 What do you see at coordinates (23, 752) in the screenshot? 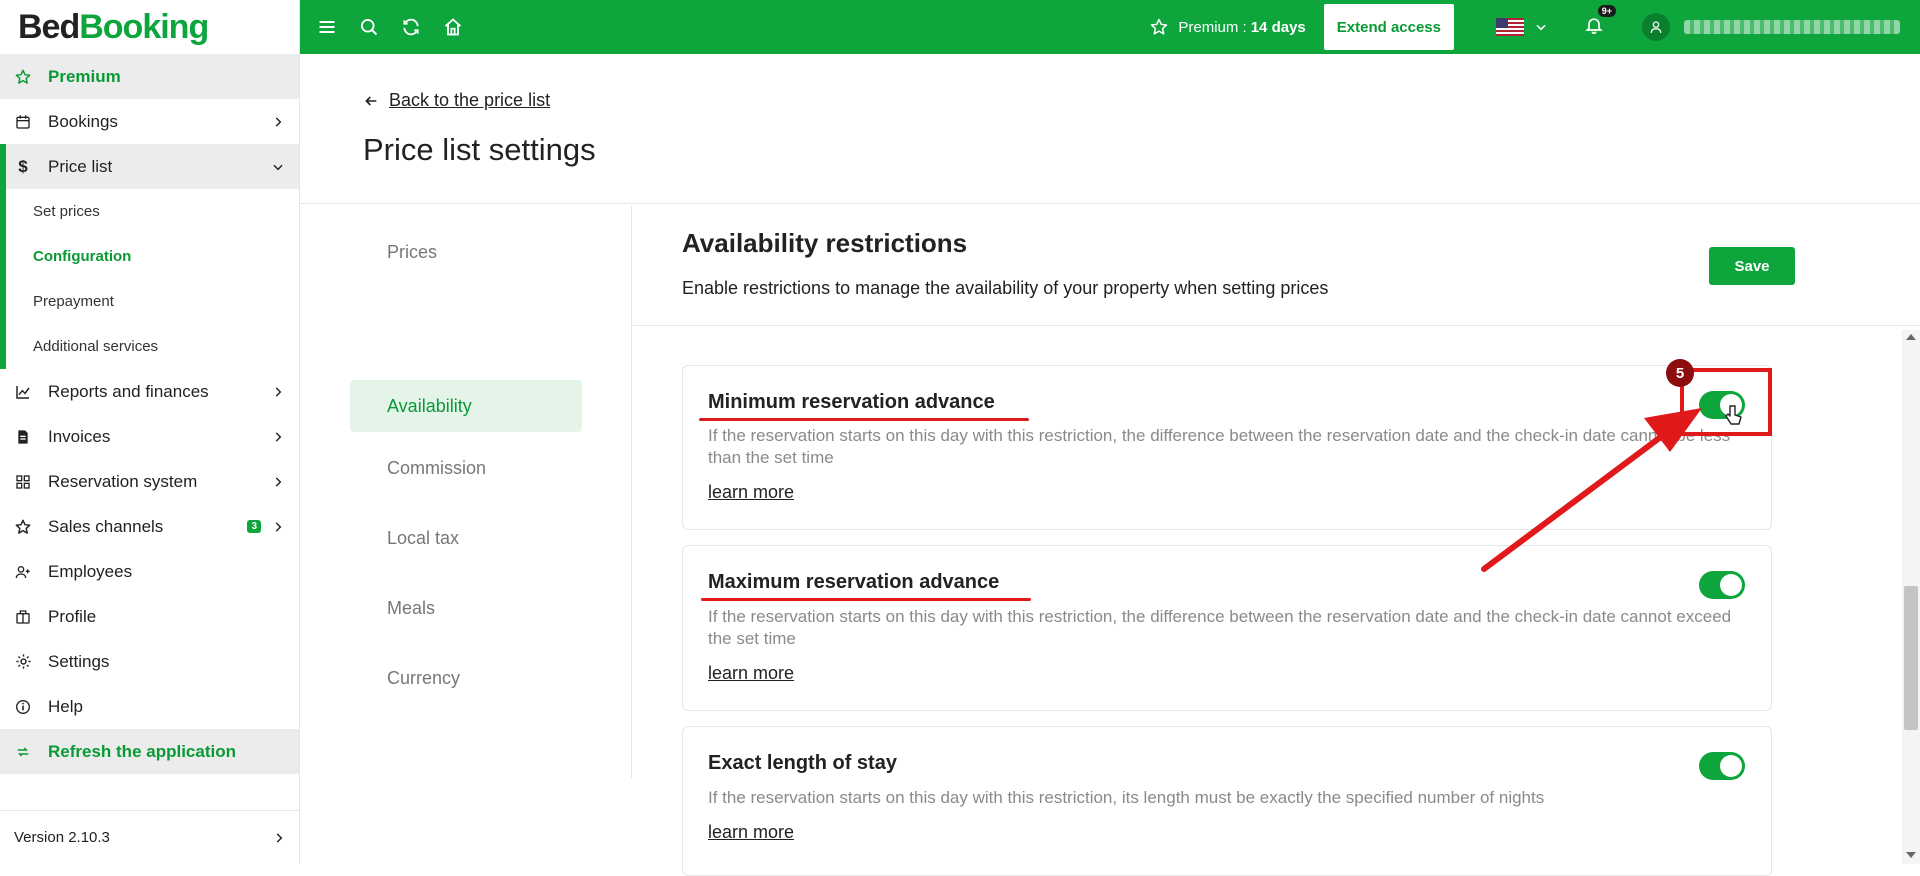
I see `refresh-icon` at bounding box center [23, 752].